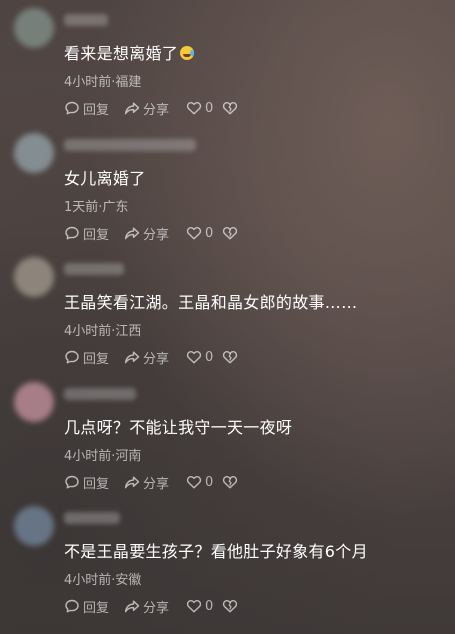 The image size is (455, 634). What do you see at coordinates (128, 82) in the screenshot?
I see `comment-location: 福建` at bounding box center [128, 82].